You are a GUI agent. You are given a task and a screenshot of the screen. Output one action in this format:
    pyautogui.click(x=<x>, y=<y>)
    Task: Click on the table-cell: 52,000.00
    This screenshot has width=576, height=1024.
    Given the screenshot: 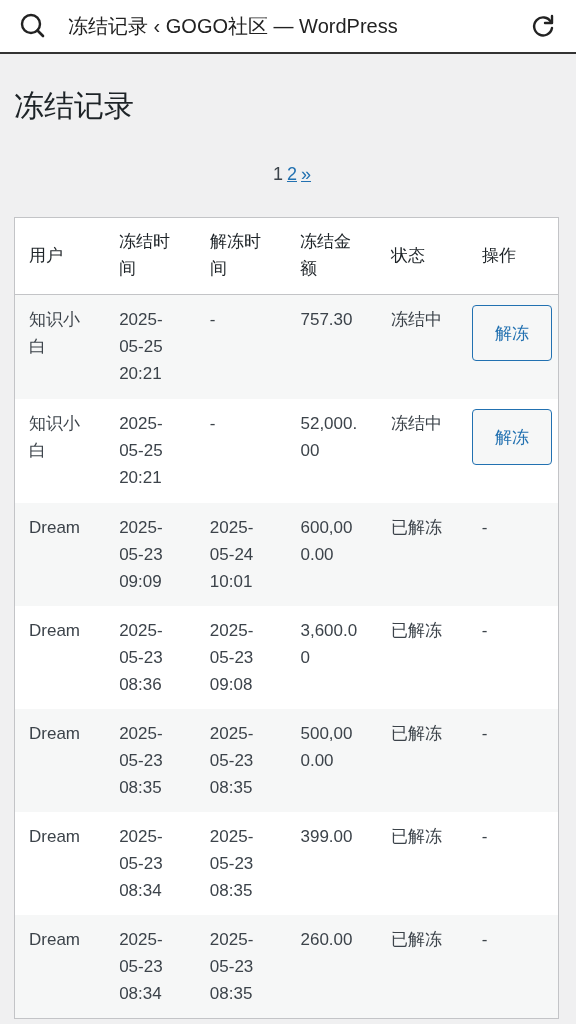 What is the action you would take?
    pyautogui.click(x=332, y=451)
    